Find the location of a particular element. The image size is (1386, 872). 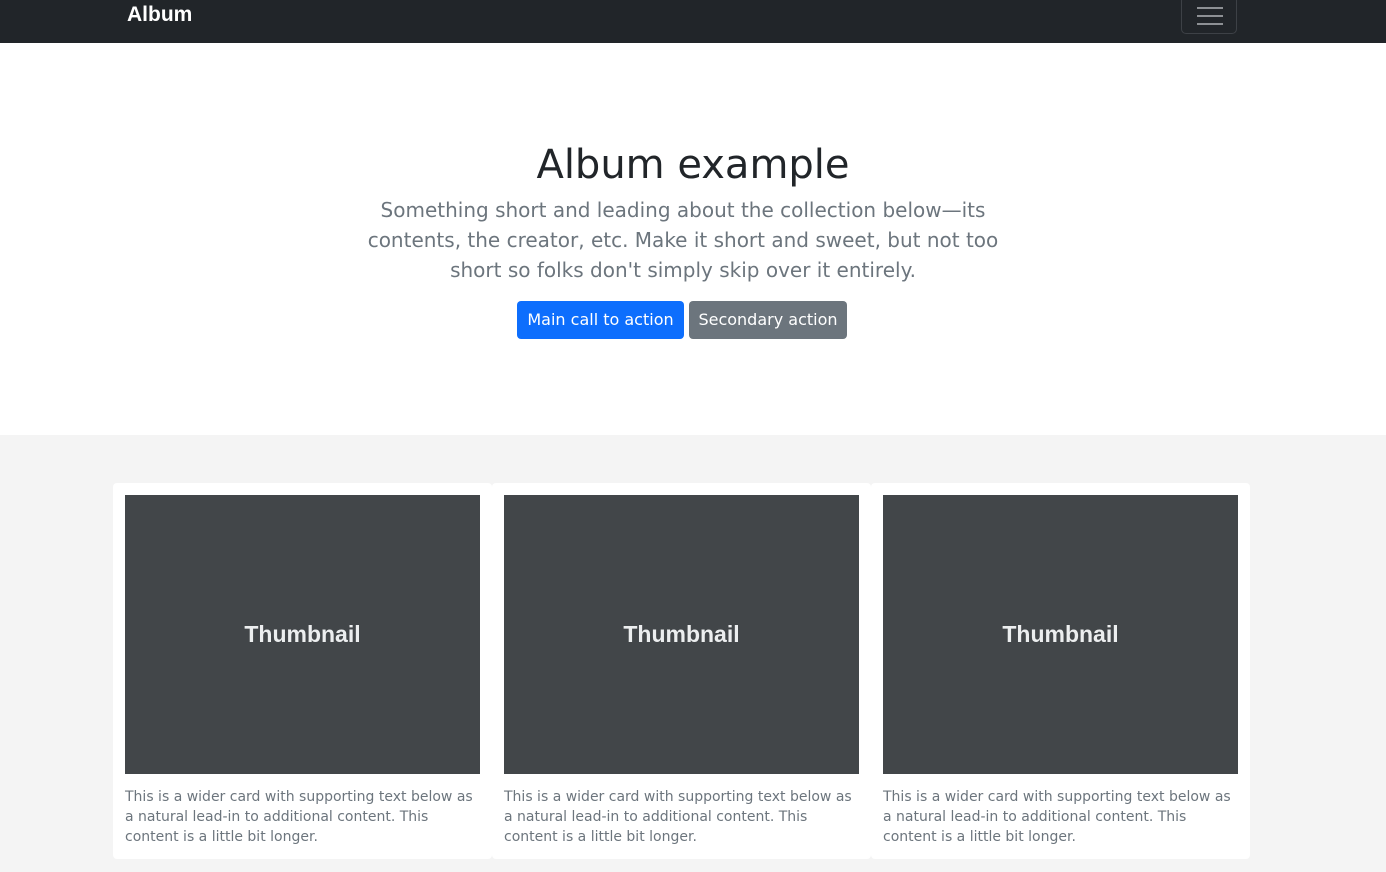

navbar-brand: Album is located at coordinates (159, 15).